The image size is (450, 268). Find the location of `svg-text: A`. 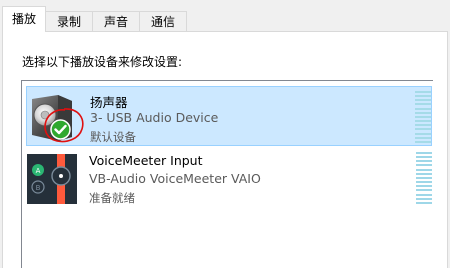

svg-text: A is located at coordinates (38, 171).